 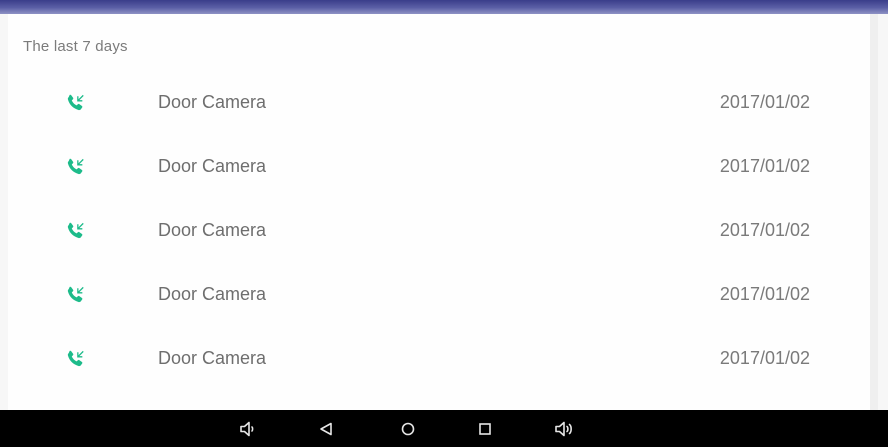 What do you see at coordinates (249, 429) in the screenshot?
I see `volume-down-icon` at bounding box center [249, 429].